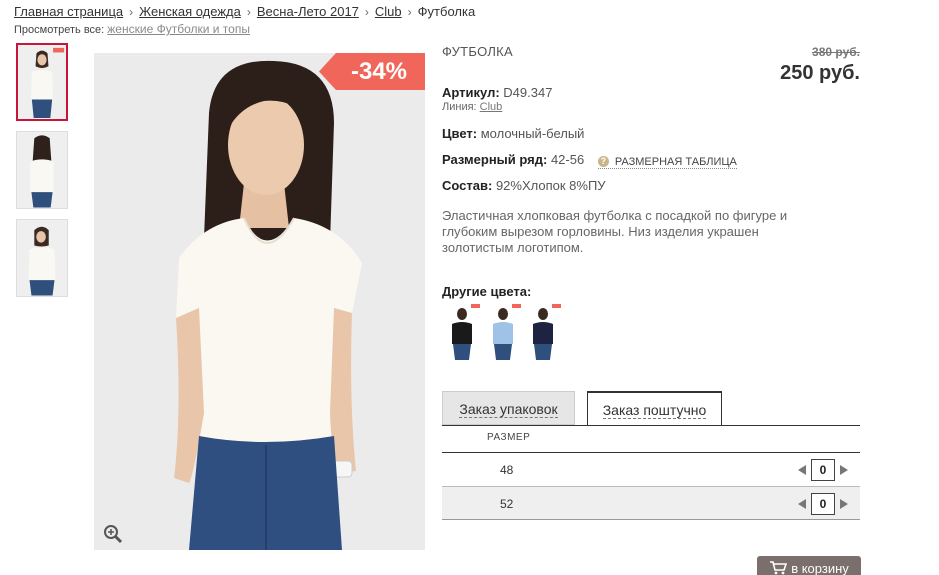  What do you see at coordinates (820, 567) in the screenshot?
I see `add-to-cart-label: в корзину` at bounding box center [820, 567].